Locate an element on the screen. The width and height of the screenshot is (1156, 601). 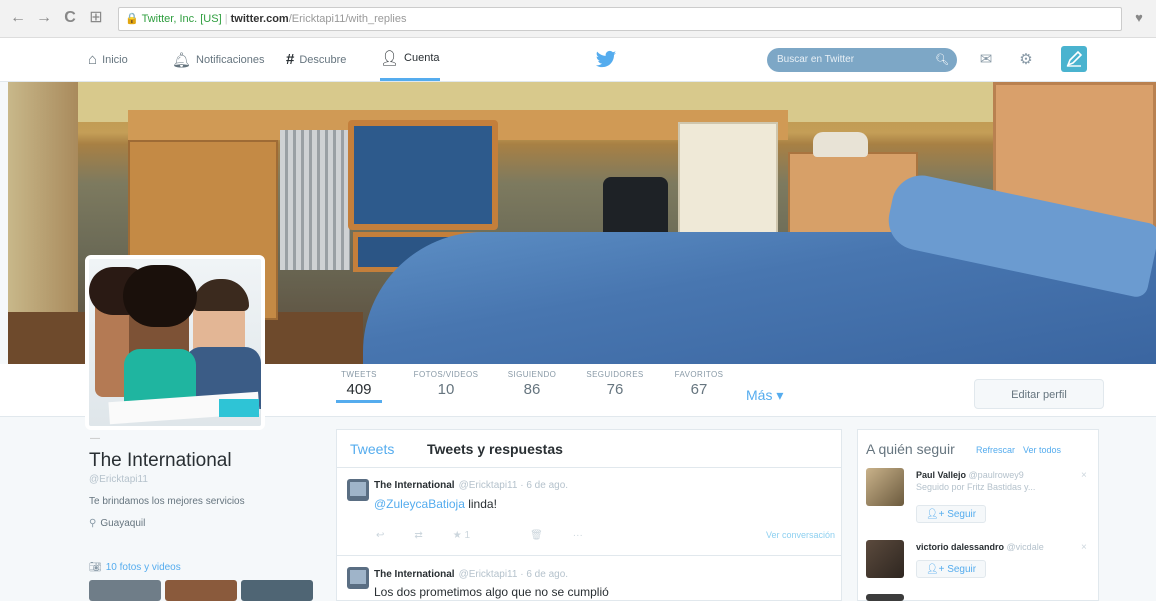
stat-photos: FOTOS/VIDEOS 10 is located at coordinates (446, 384).